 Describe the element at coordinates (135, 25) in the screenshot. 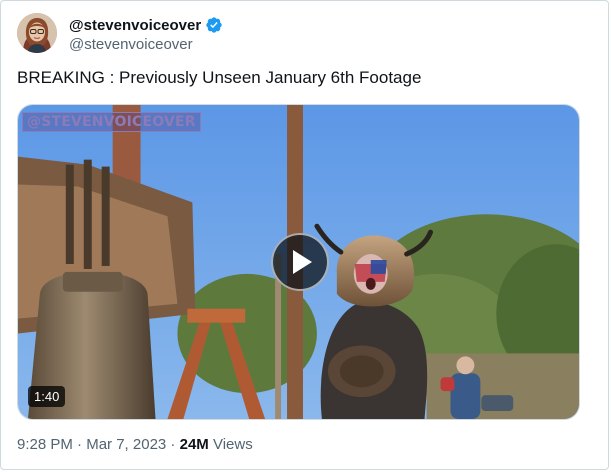

I see `author-display-name: @stevenvoiceover` at that location.